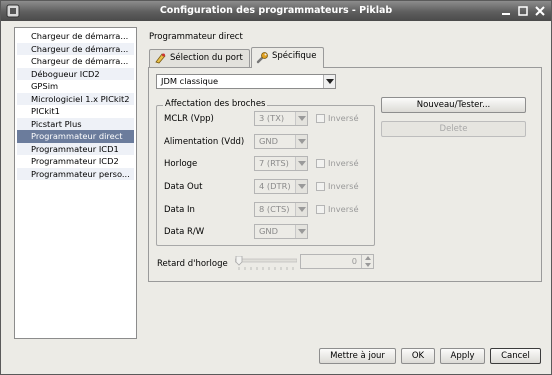 The width and height of the screenshot is (552, 375). I want to click on data-in-invert-checkbox, so click(320, 209).